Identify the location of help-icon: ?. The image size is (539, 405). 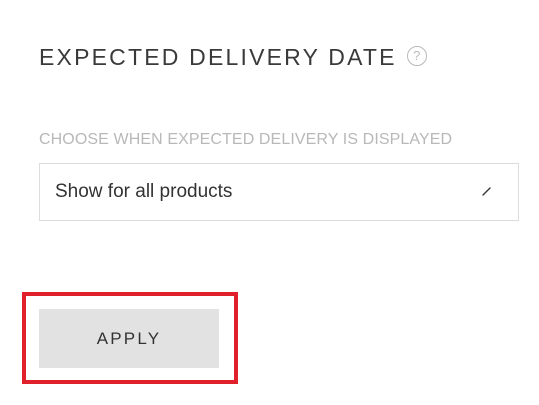
(416, 56).